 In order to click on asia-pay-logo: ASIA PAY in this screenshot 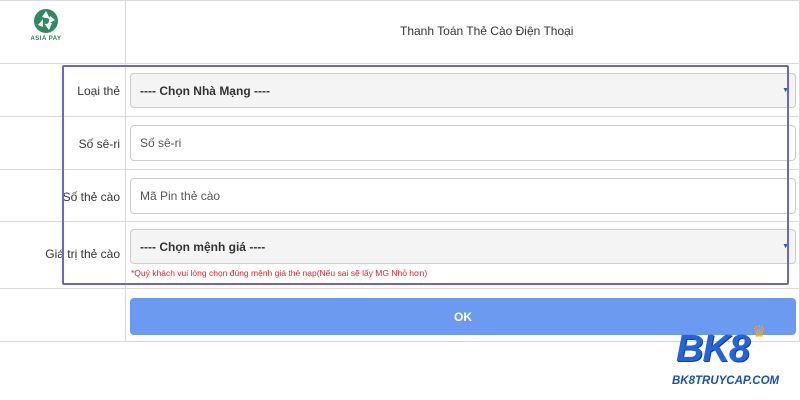, I will do `click(46, 25)`.